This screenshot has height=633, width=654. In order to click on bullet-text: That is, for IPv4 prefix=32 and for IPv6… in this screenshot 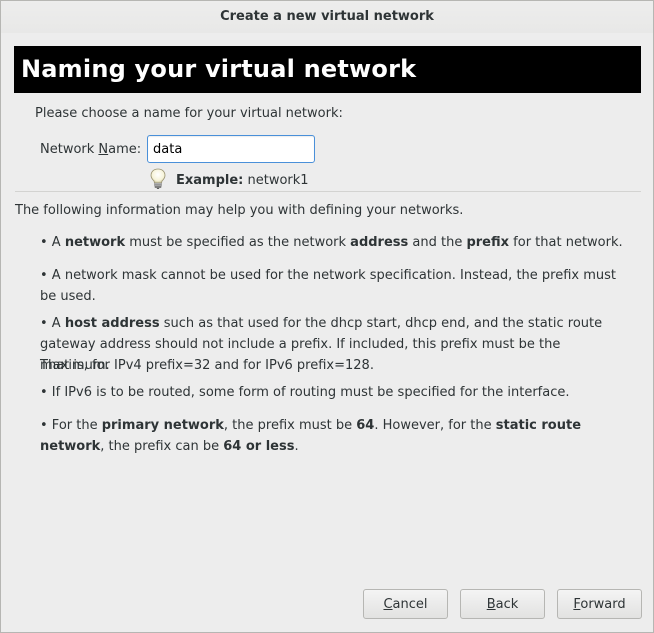, I will do `click(207, 365)`.